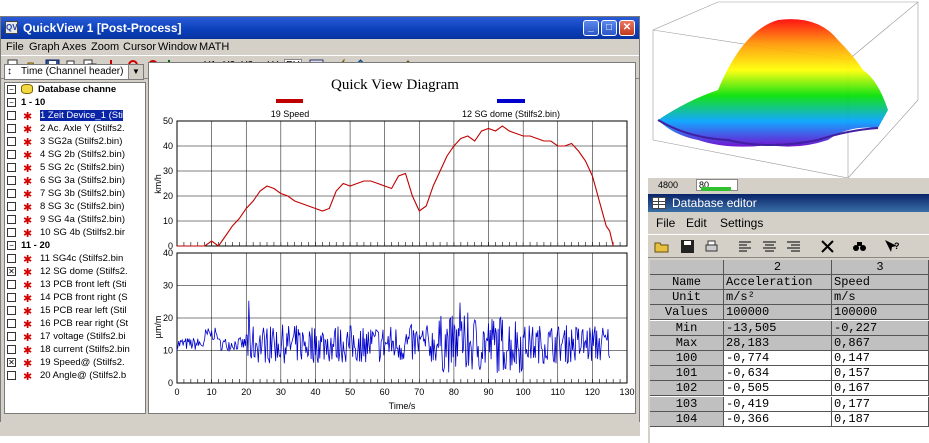  What do you see at coordinates (75, 363) in the screenshot?
I see `channel-item: ✕ ✱ 19 Speed@ (Stilfs2.` at bounding box center [75, 363].